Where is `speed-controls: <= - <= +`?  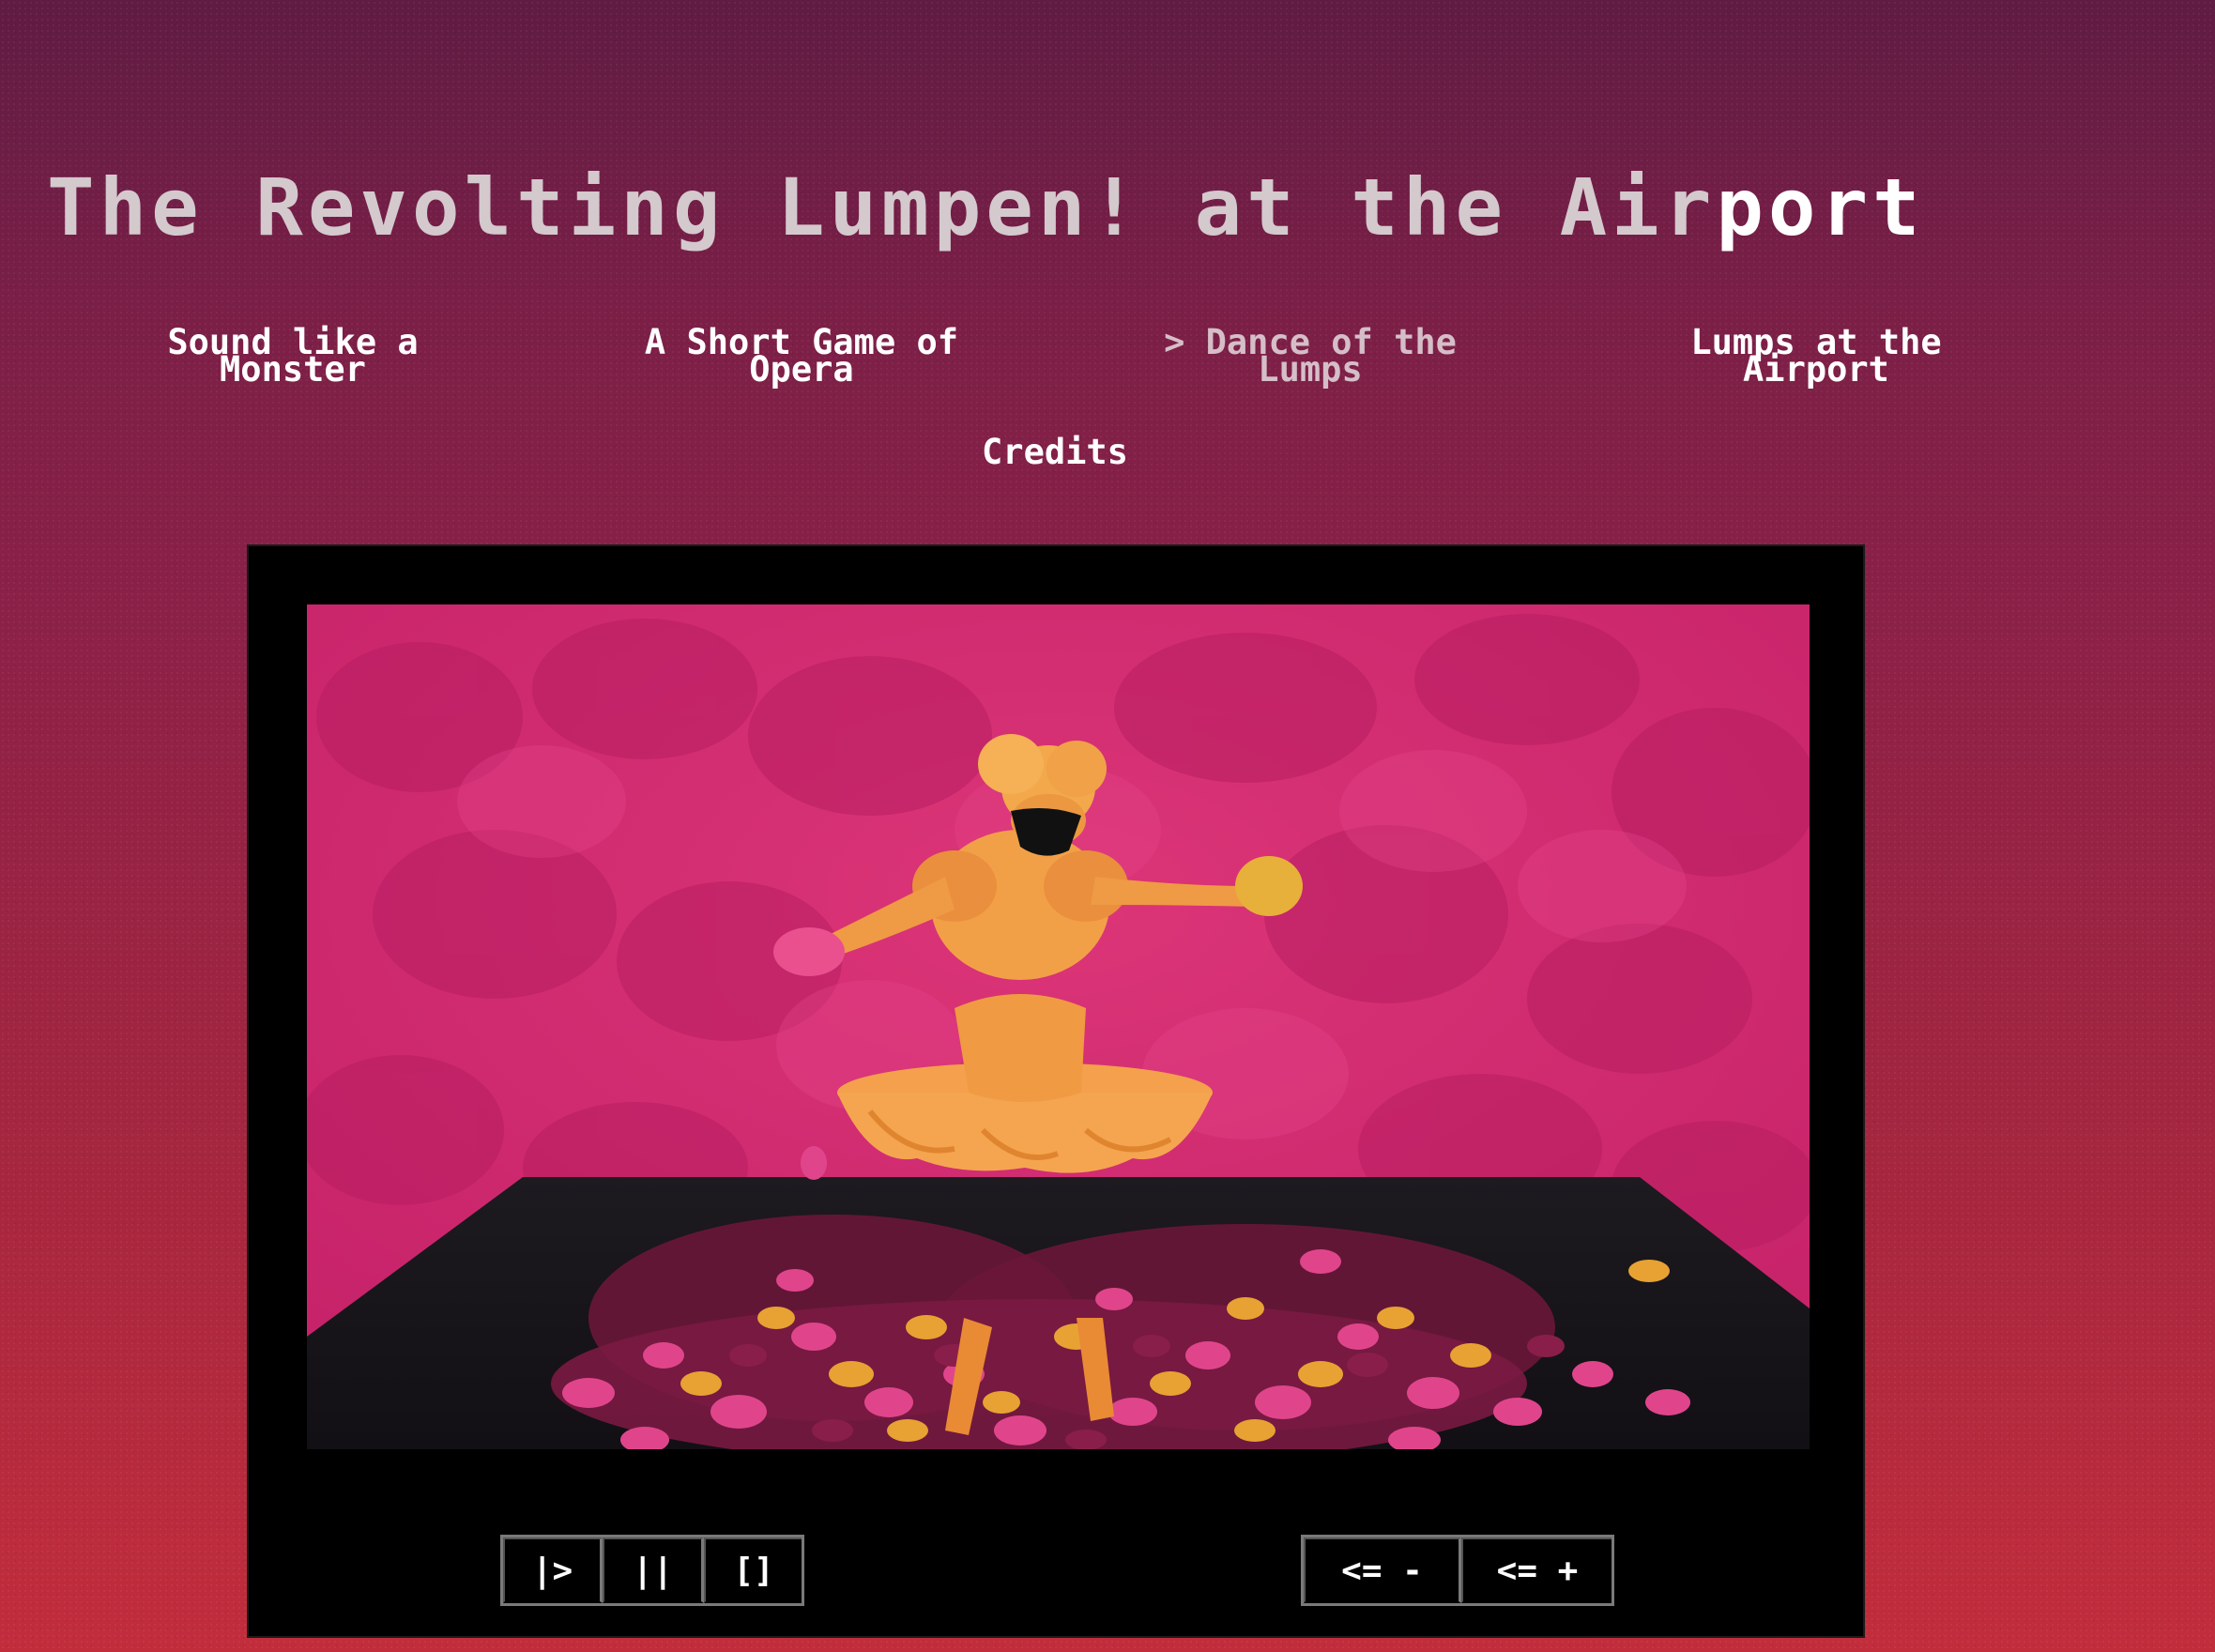 speed-controls: <= - <= + is located at coordinates (1457, 1570).